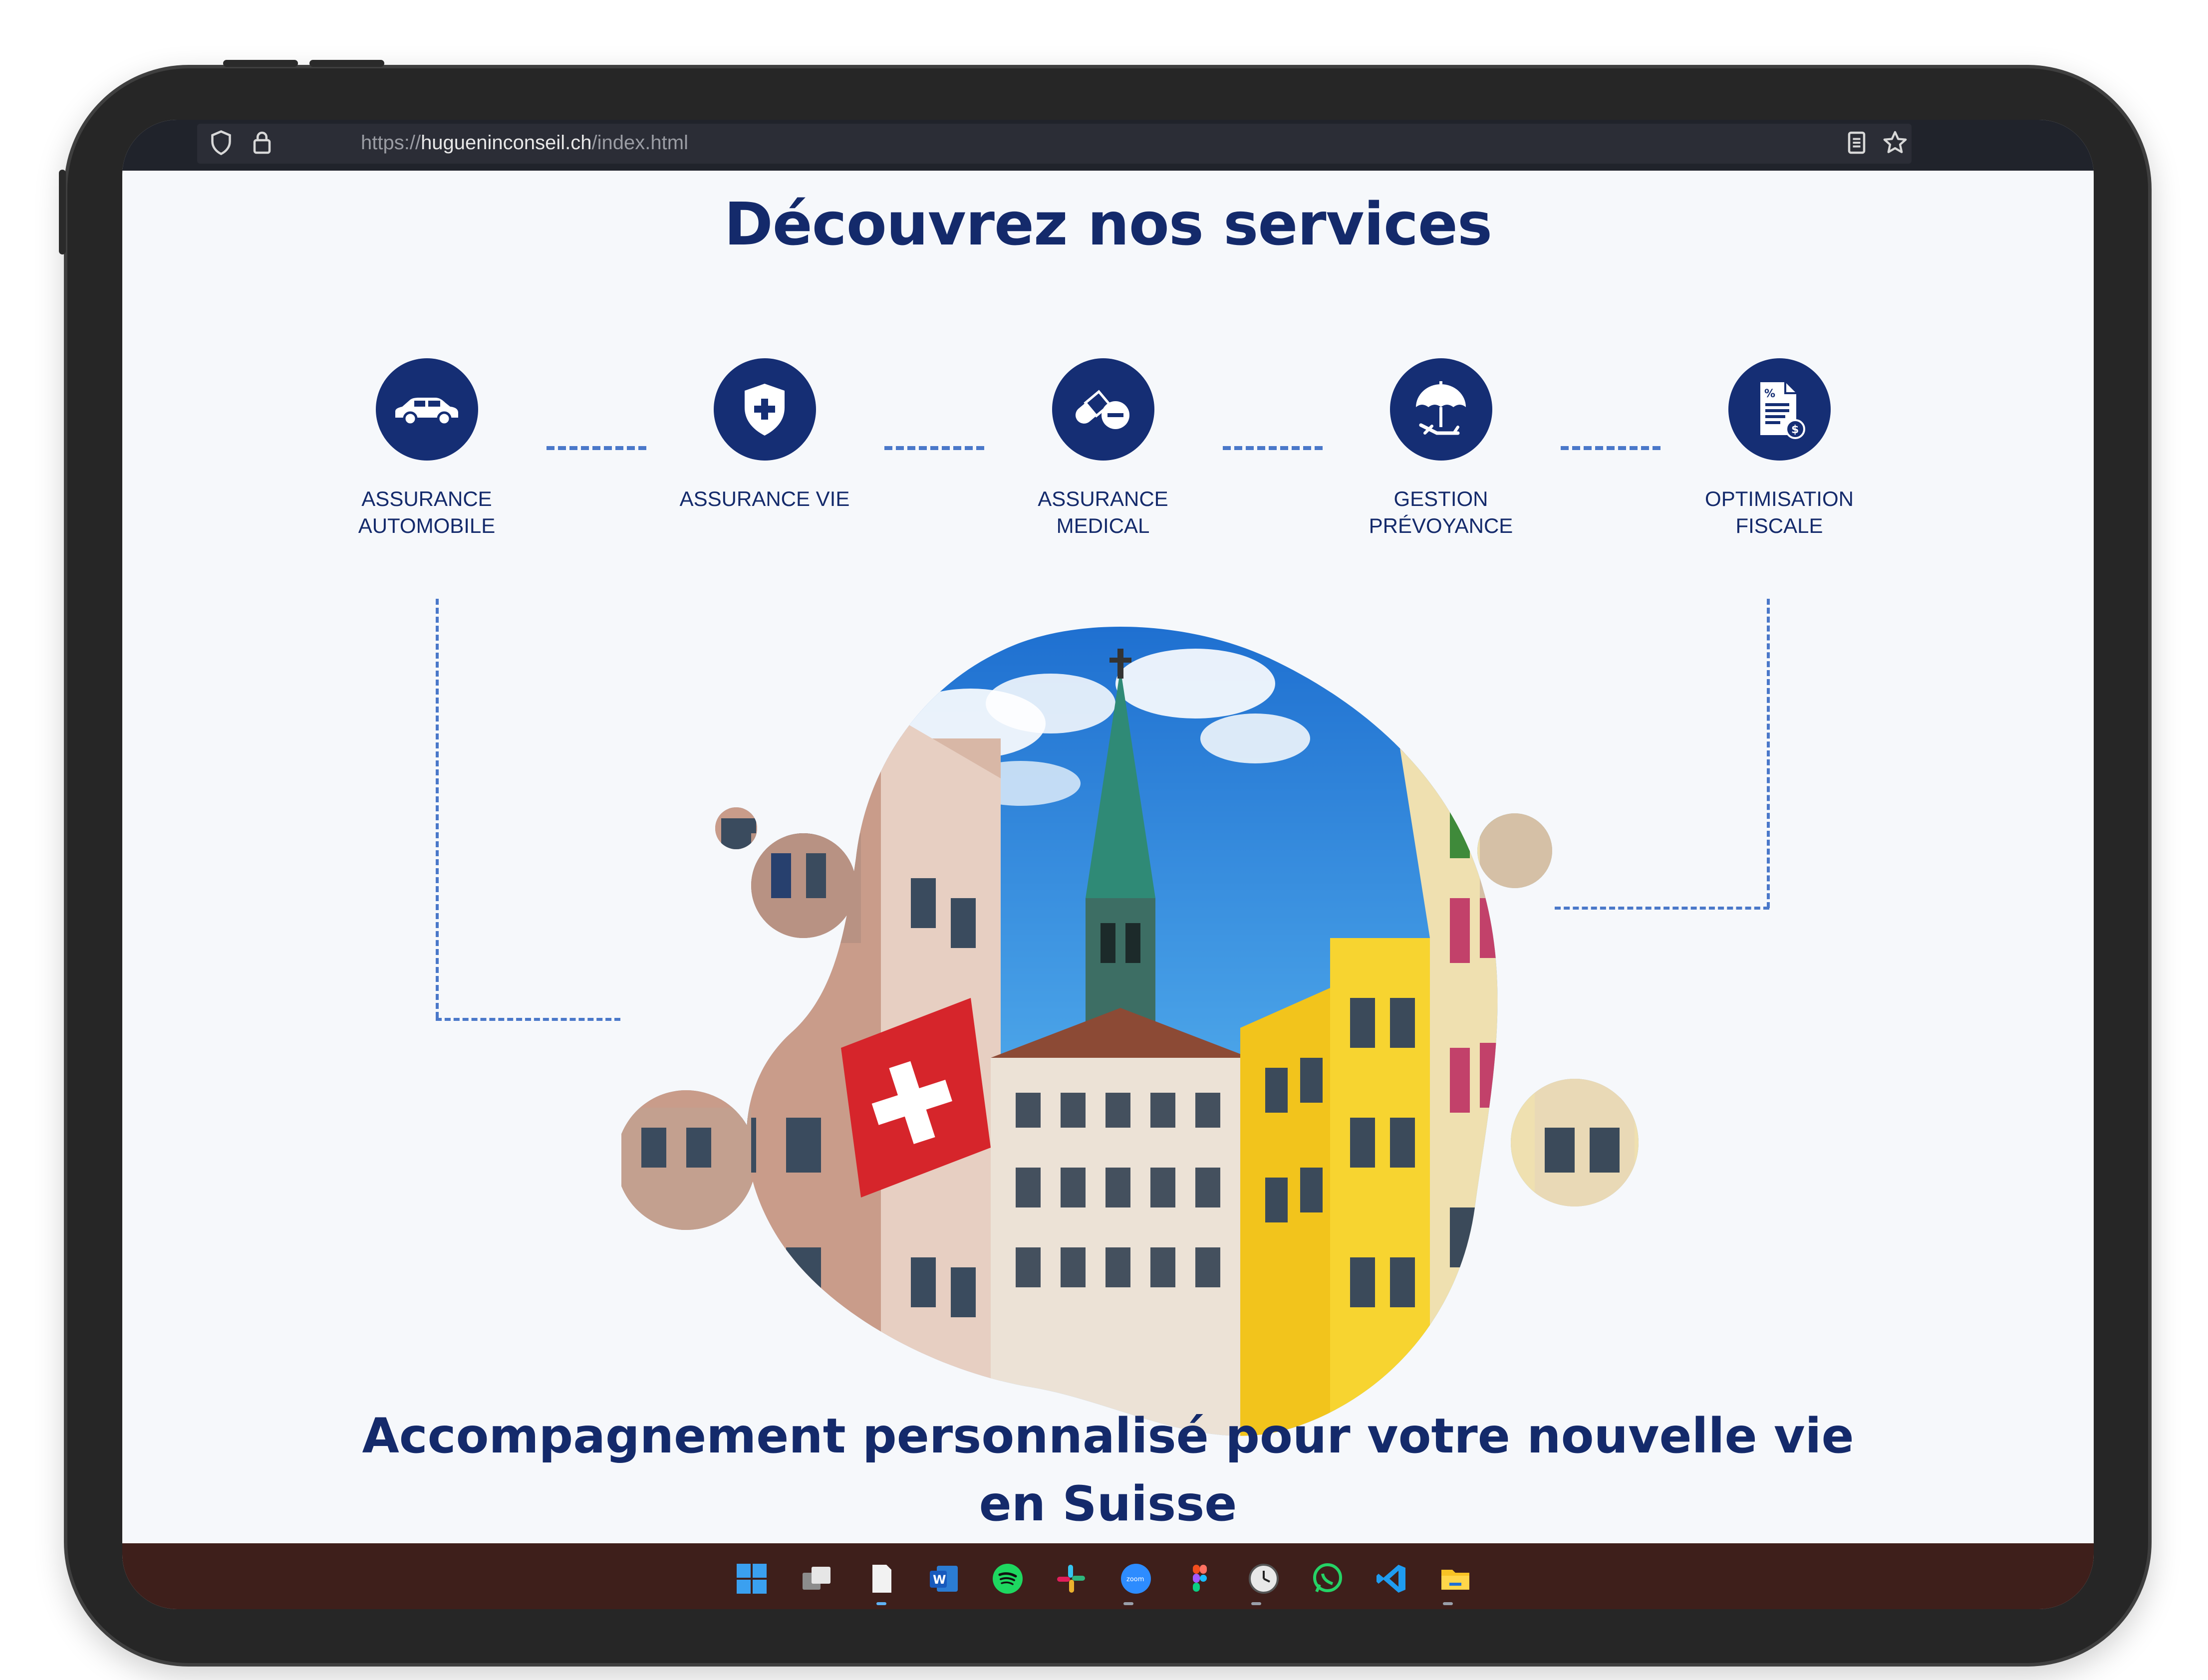  Describe the element at coordinates (764, 499) in the screenshot. I see `service-label: ASSURANCE VIE` at that location.